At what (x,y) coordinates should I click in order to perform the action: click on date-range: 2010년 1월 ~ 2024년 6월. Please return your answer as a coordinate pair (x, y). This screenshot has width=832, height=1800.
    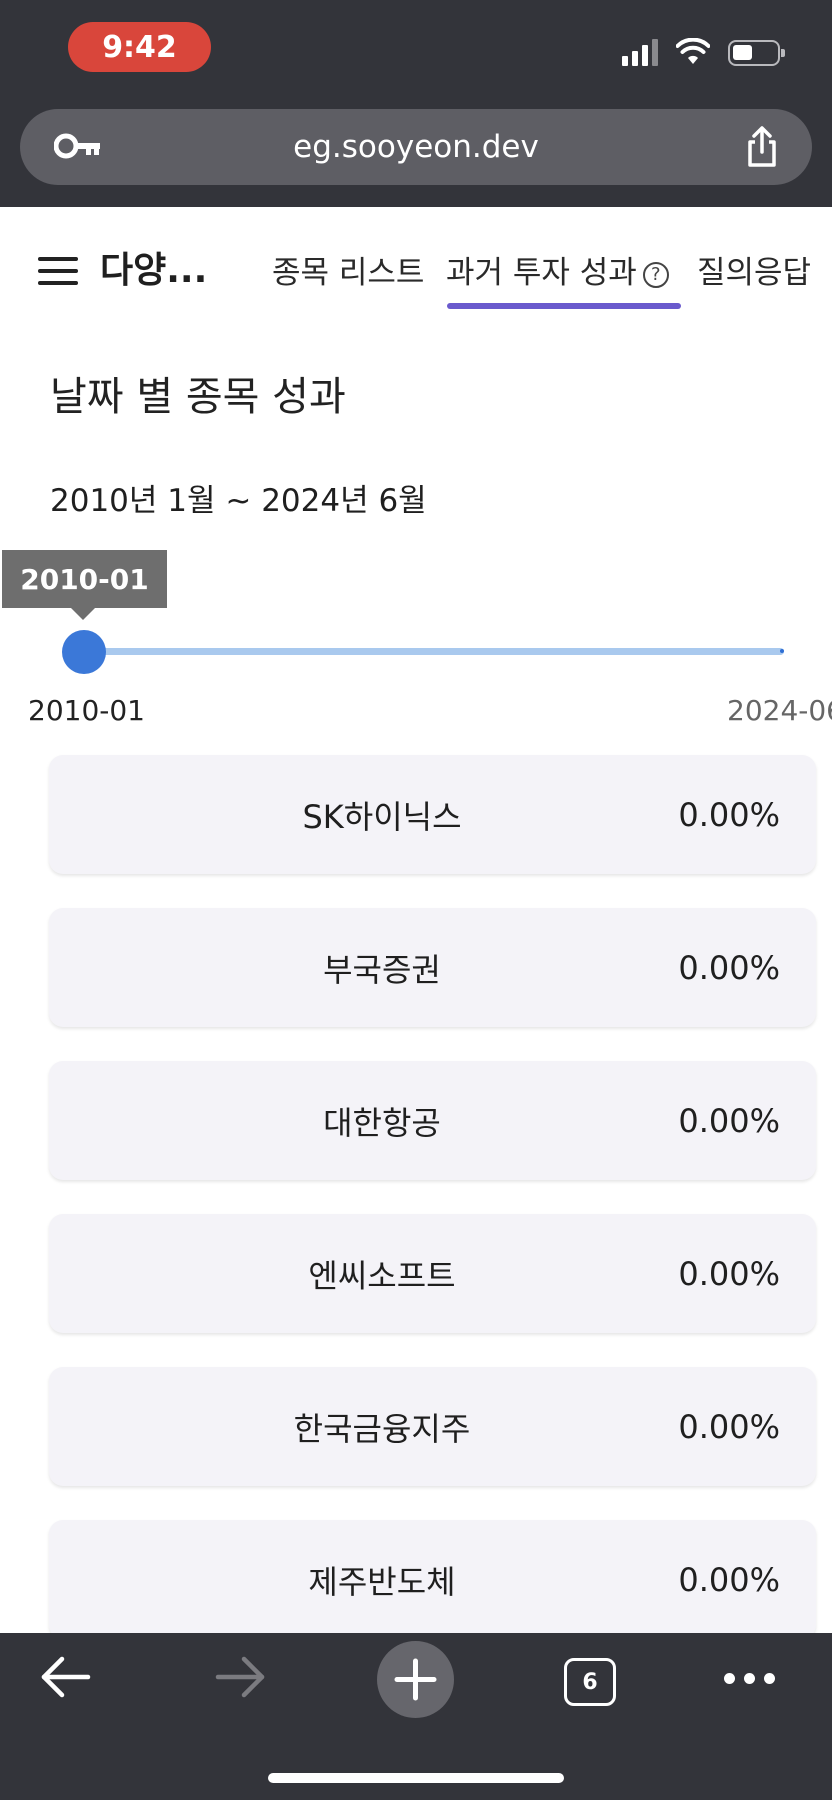
    Looking at the image, I should click on (238, 501).